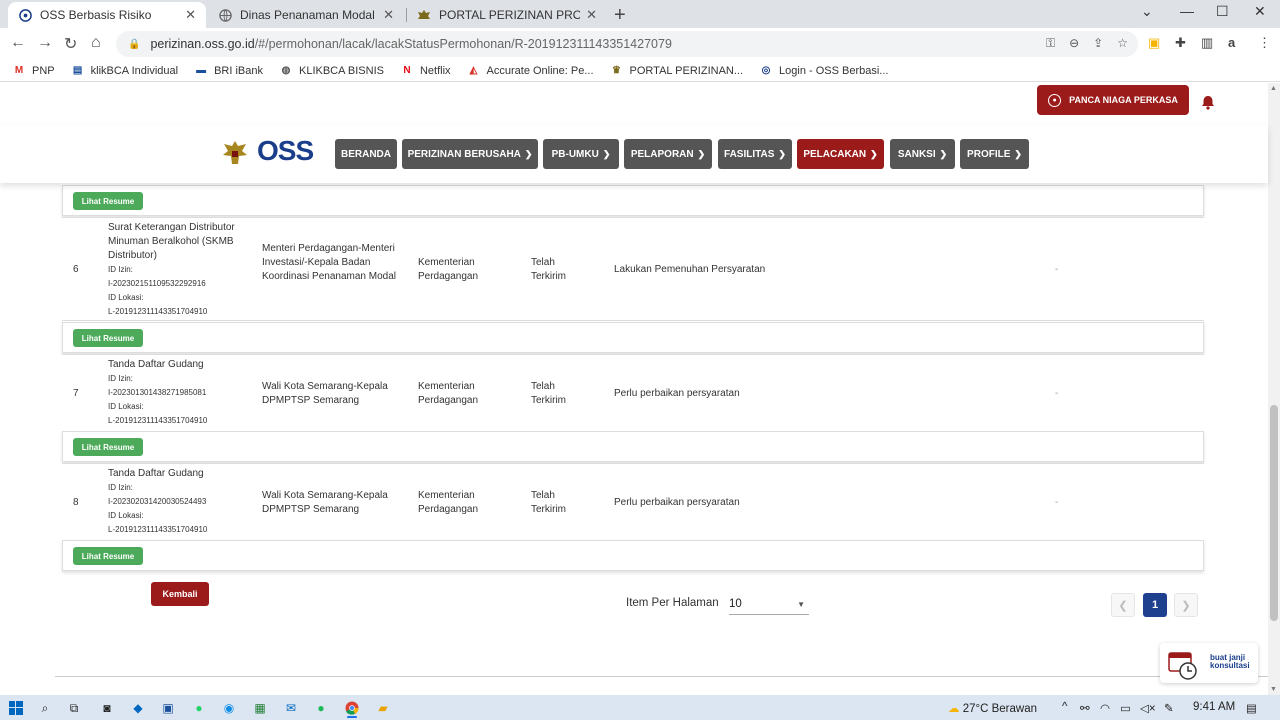  What do you see at coordinates (96, 43) in the screenshot?
I see `home-icon: ⌂` at bounding box center [96, 43].